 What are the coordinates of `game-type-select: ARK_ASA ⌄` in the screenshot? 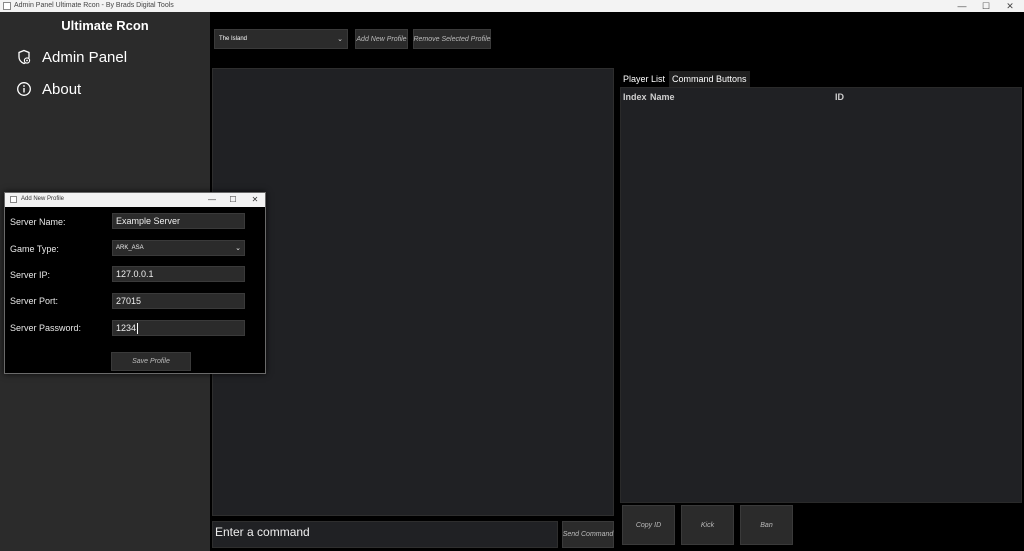 It's located at (178, 248).